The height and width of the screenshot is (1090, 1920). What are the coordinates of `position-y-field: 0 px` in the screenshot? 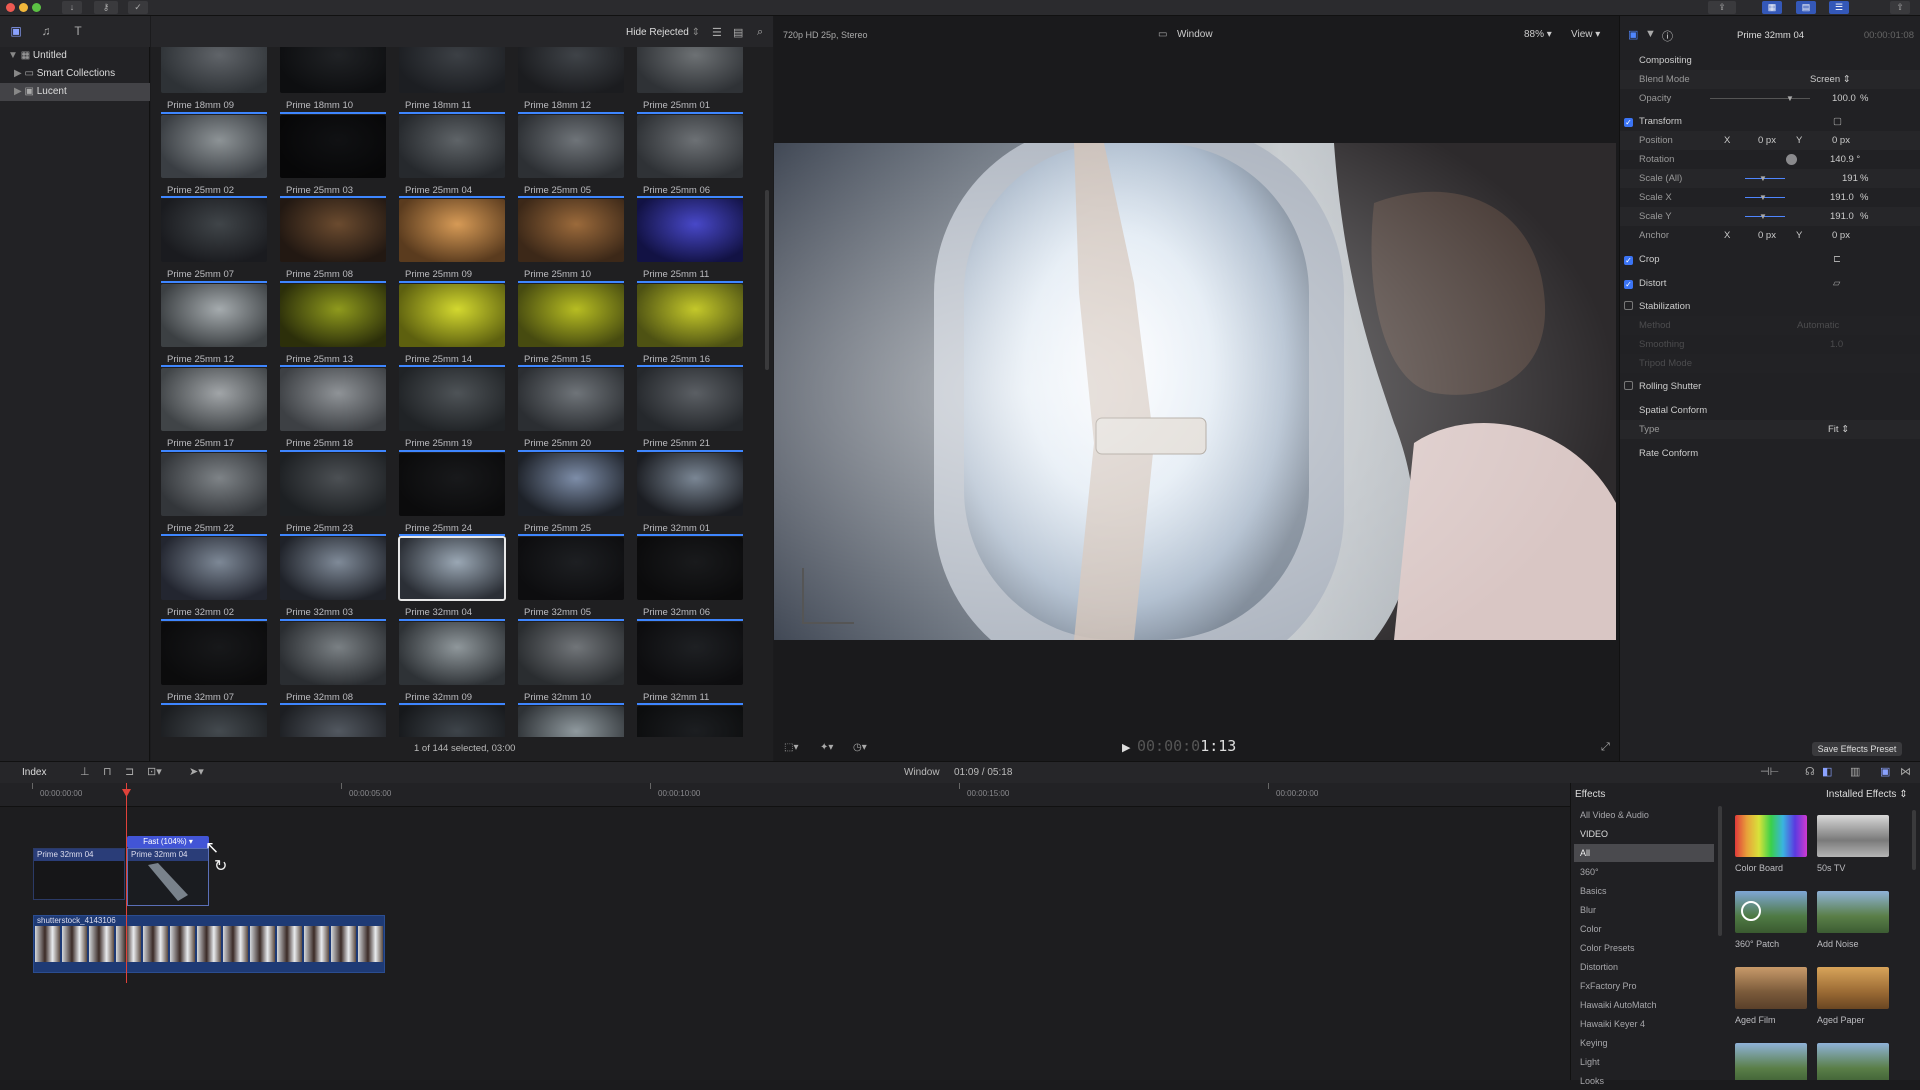 It's located at (1841, 140).